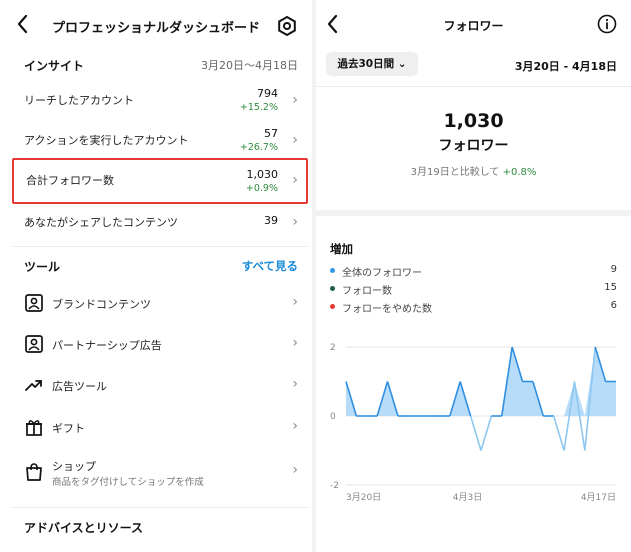  I want to click on legend-value: 15, so click(610, 287).